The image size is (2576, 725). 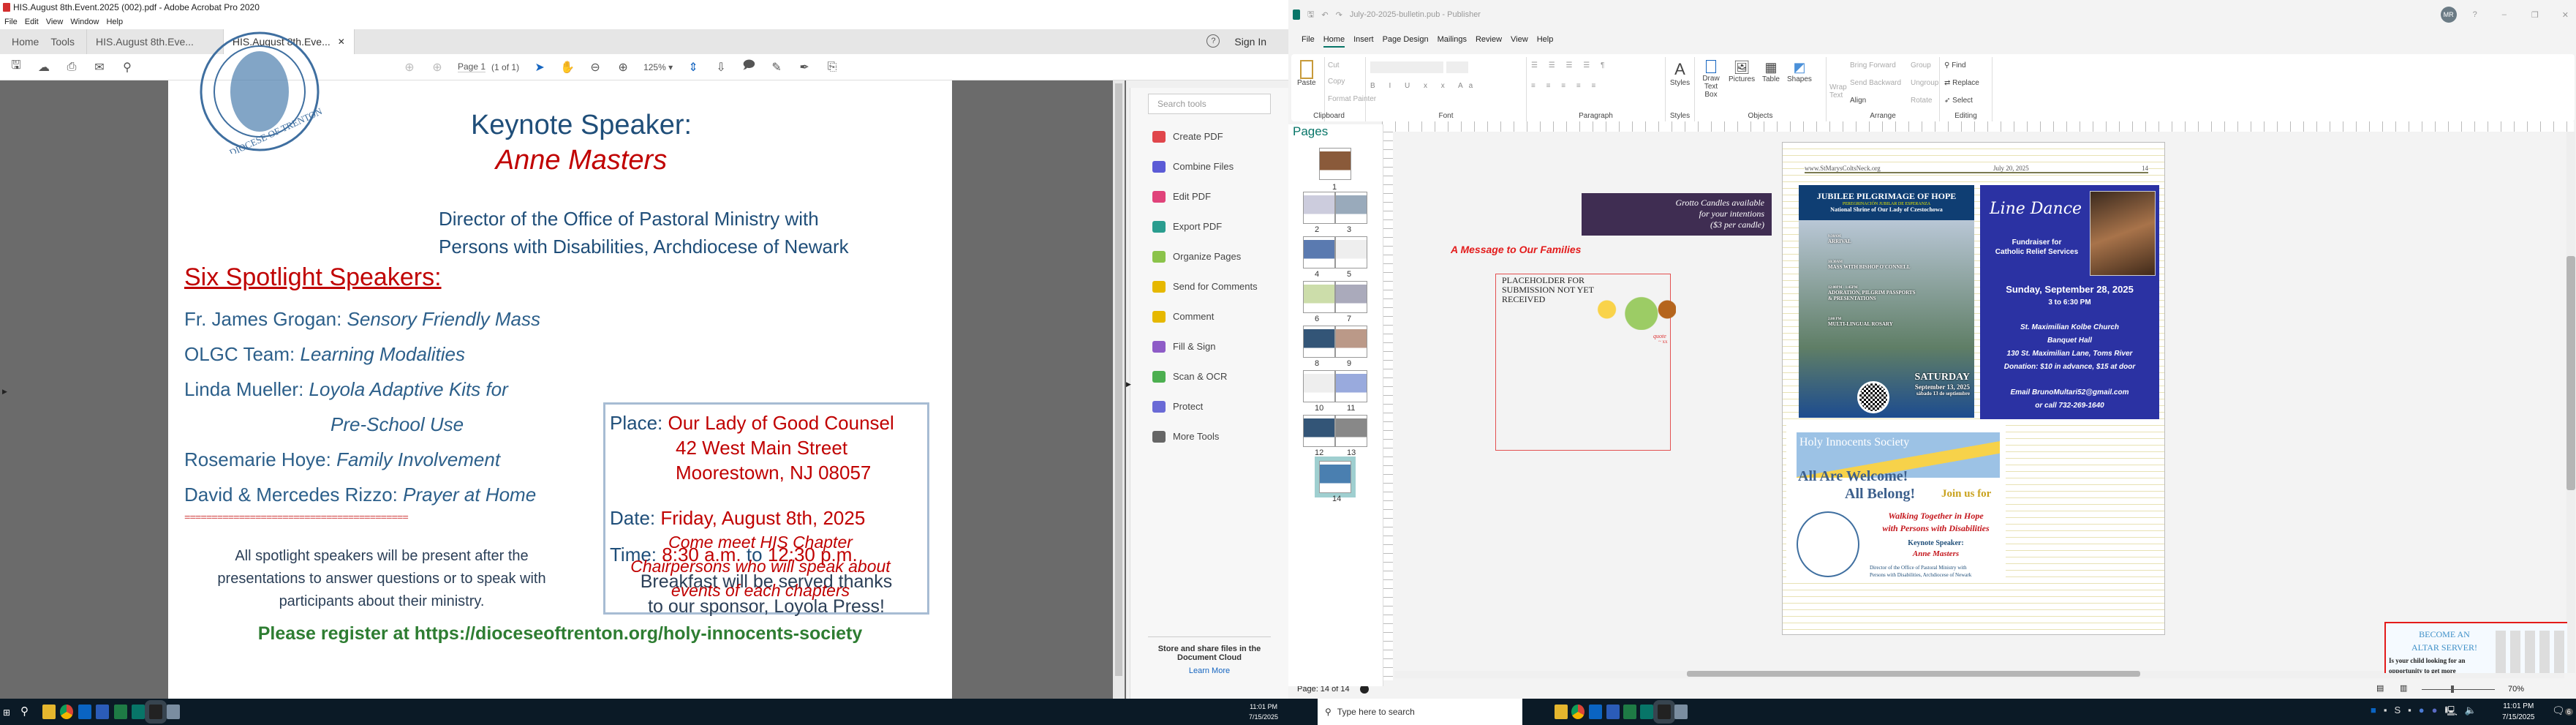 I want to click on menu-help: Help, so click(x=114, y=22).